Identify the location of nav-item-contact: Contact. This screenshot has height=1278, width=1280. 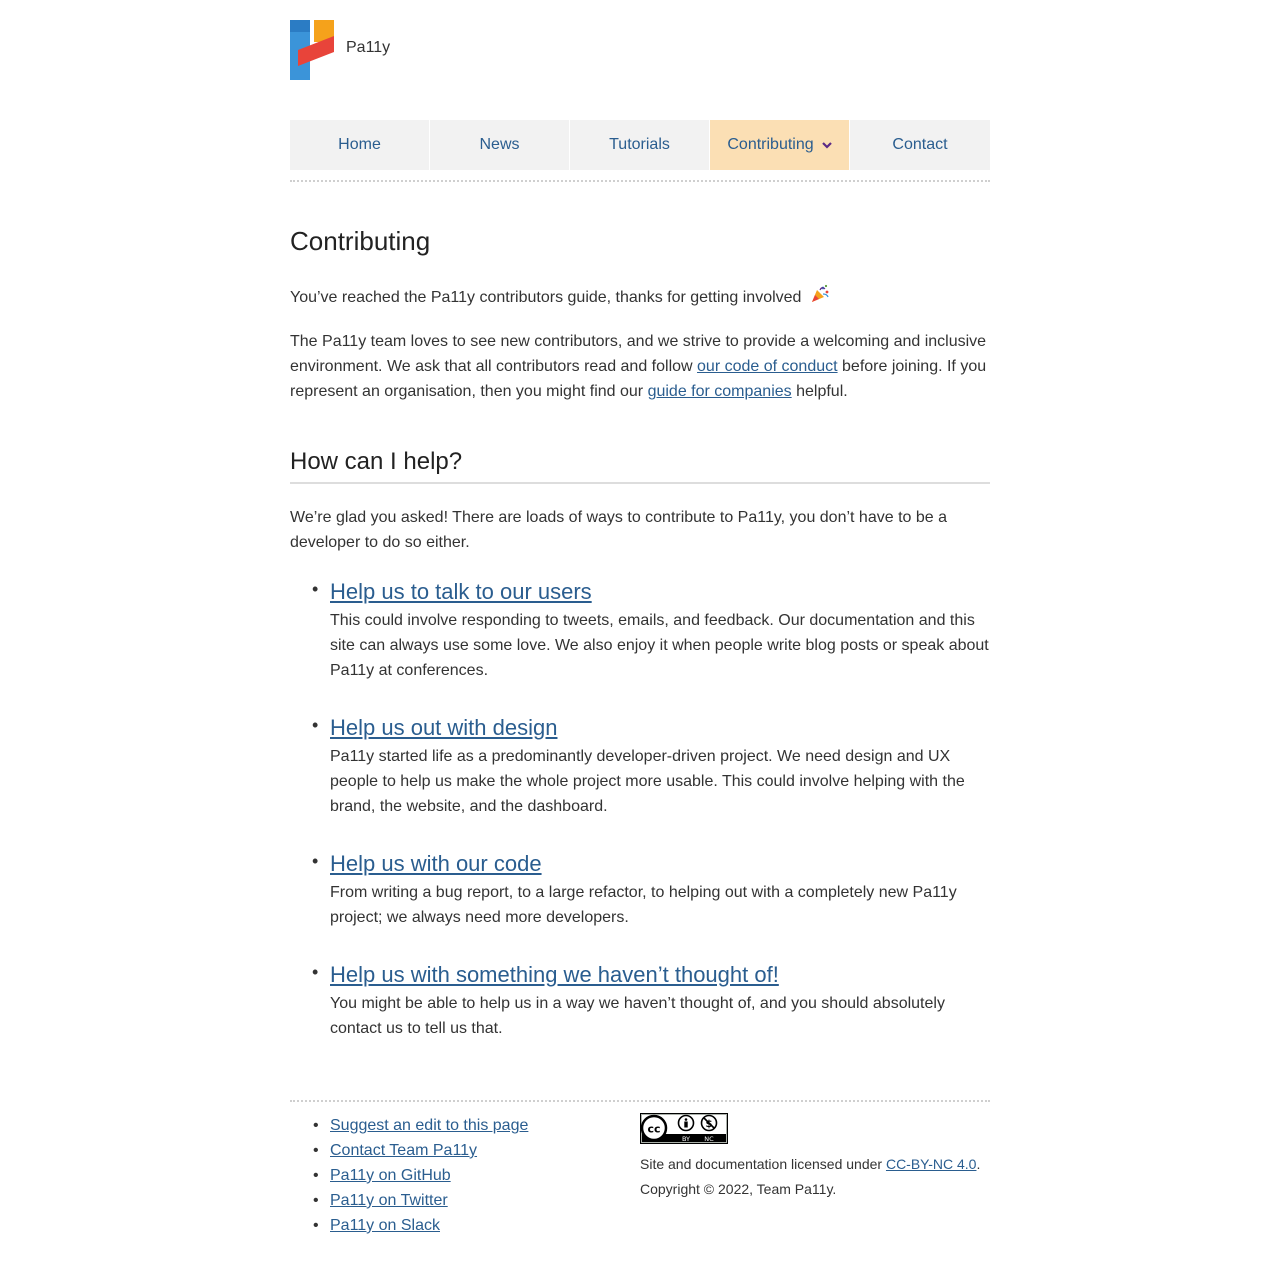
(920, 145).